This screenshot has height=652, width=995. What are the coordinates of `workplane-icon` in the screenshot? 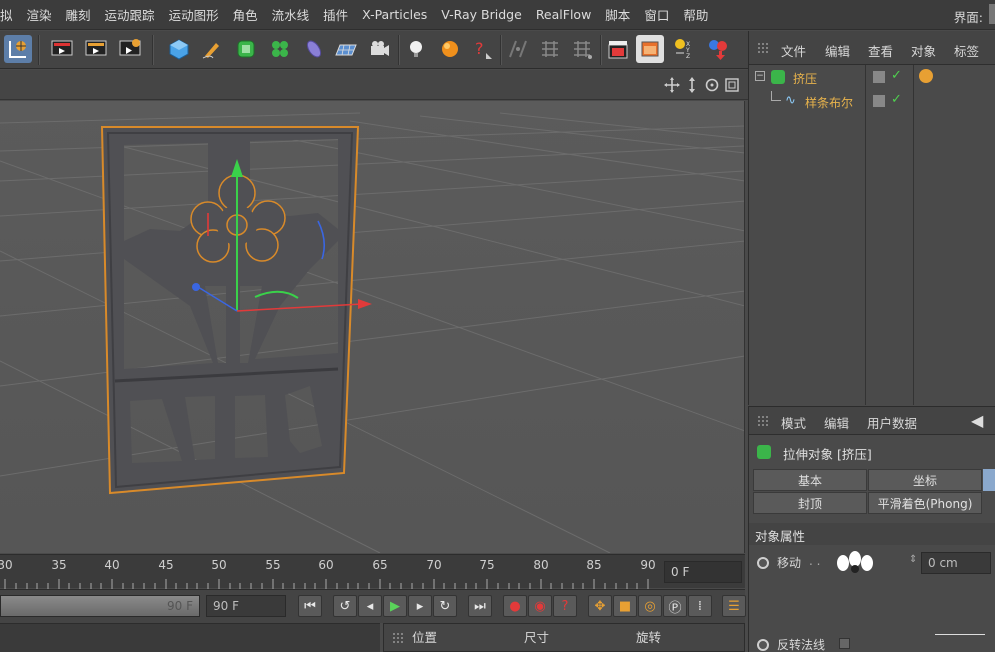 It's located at (582, 49).